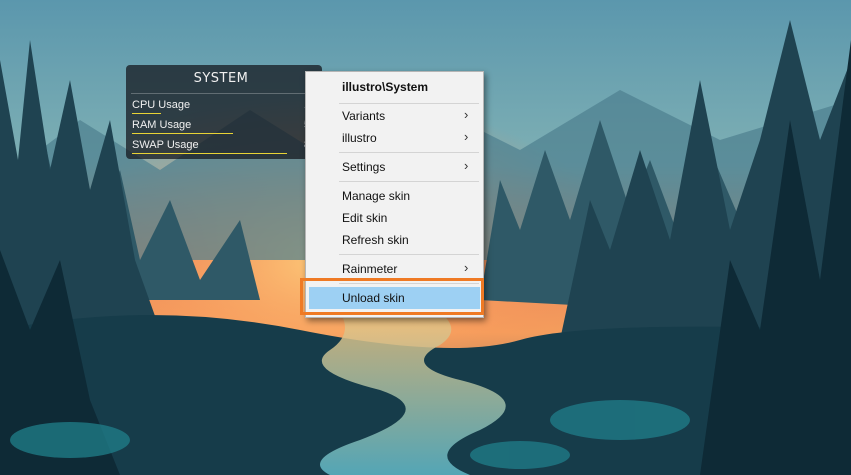 The height and width of the screenshot is (475, 851). Describe the element at coordinates (225, 107) in the screenshot. I see `cpu-usage-row: CPU Usage 16` at that location.